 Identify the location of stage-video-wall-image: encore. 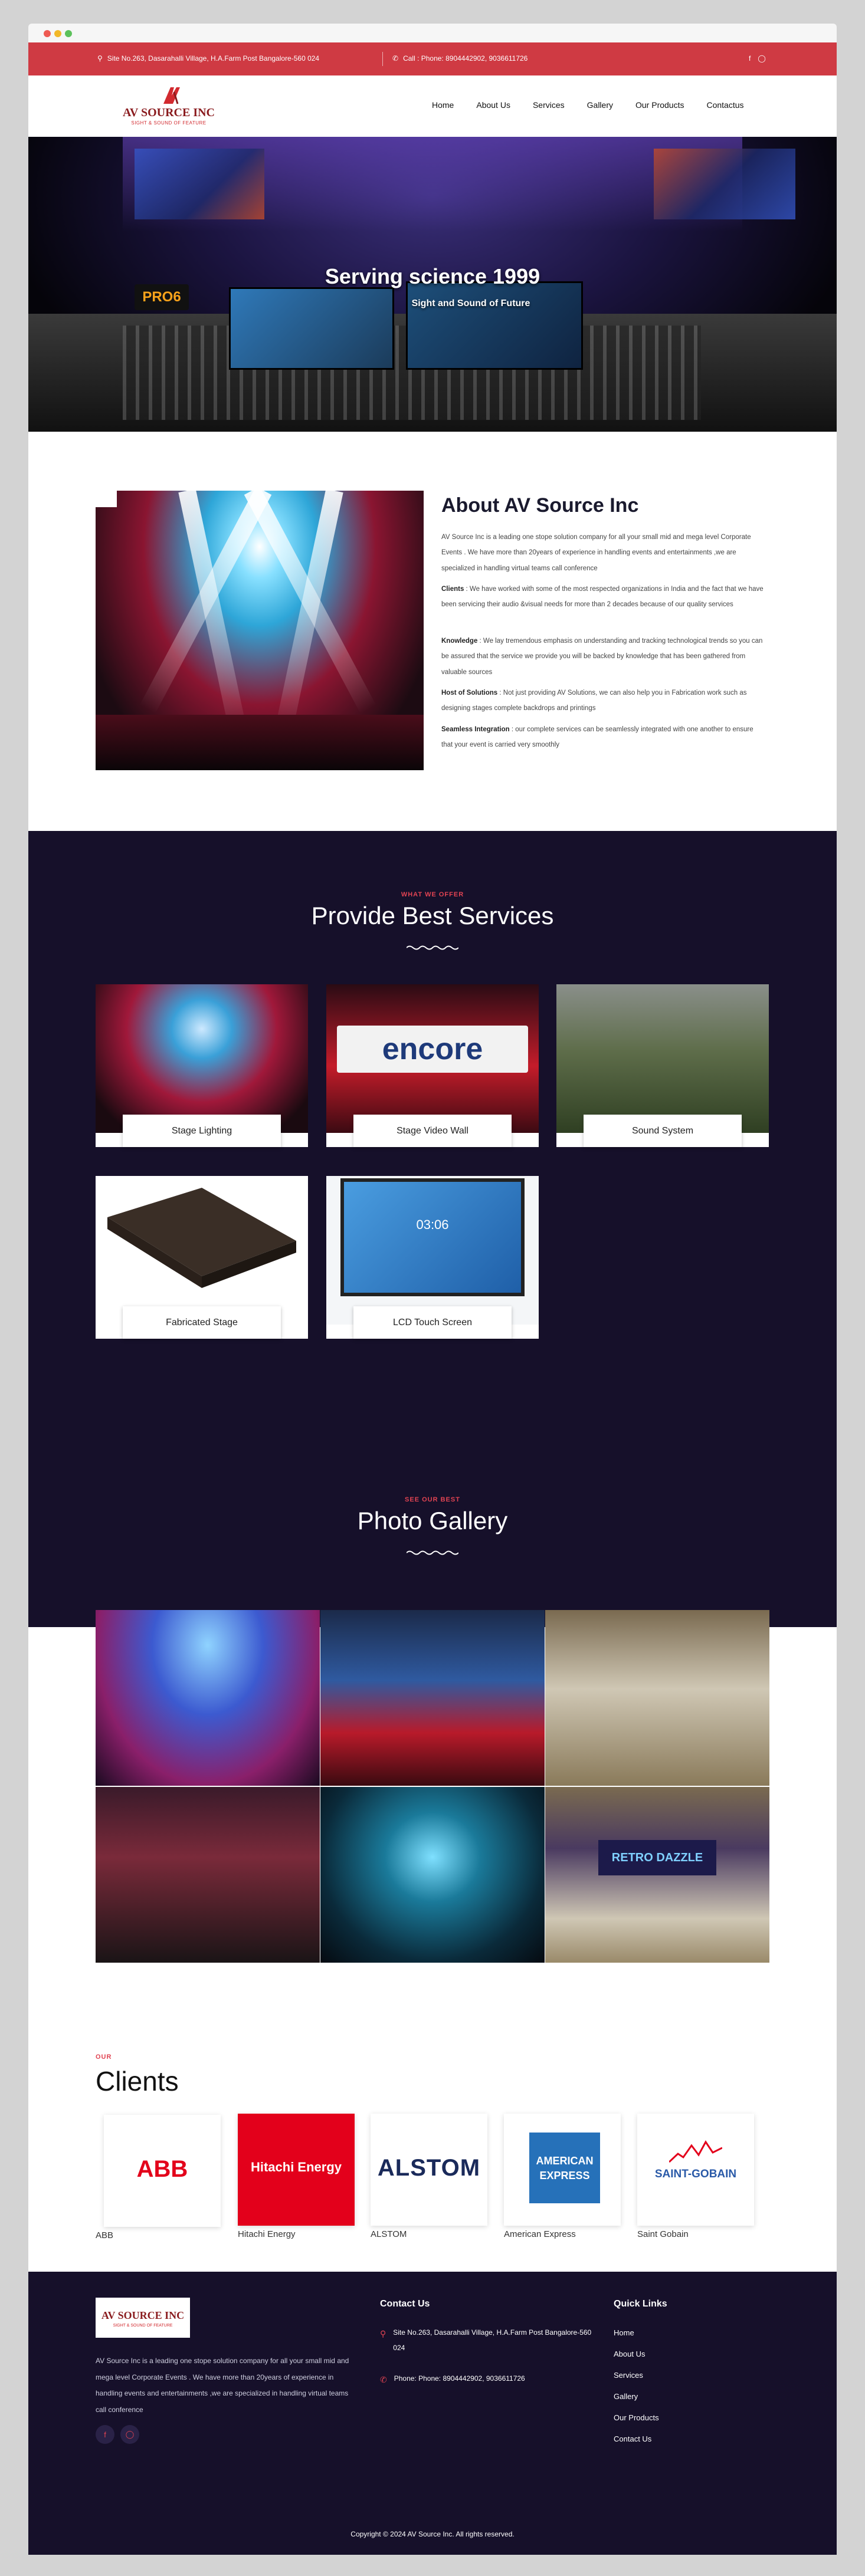
(432, 1058).